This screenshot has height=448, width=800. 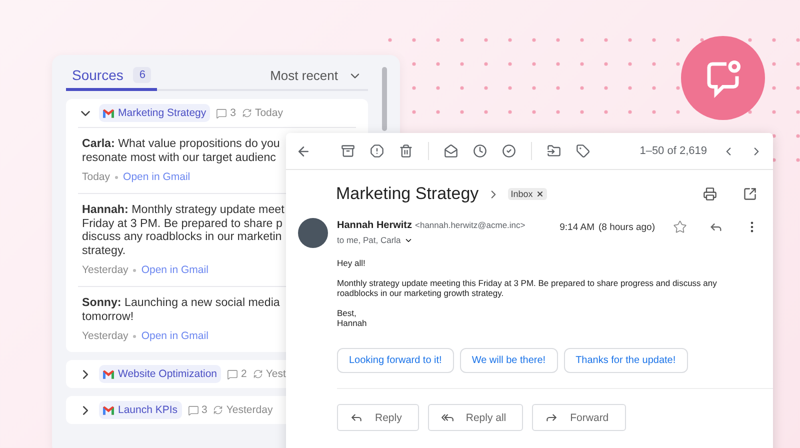 What do you see at coordinates (356, 417) in the screenshot?
I see `reply-arrow-icon` at bounding box center [356, 417].